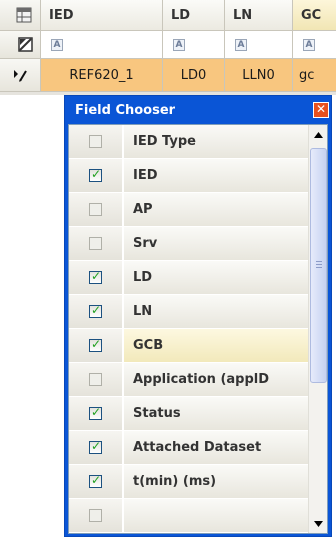 The height and width of the screenshot is (537, 336). What do you see at coordinates (217, 209) in the screenshot?
I see `field-label: AP` at bounding box center [217, 209].